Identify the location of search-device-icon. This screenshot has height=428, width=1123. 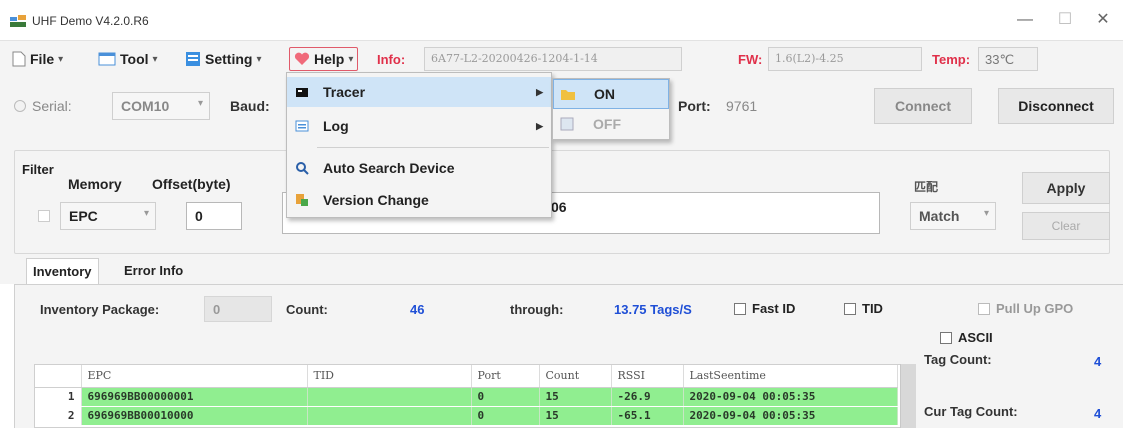
(302, 168).